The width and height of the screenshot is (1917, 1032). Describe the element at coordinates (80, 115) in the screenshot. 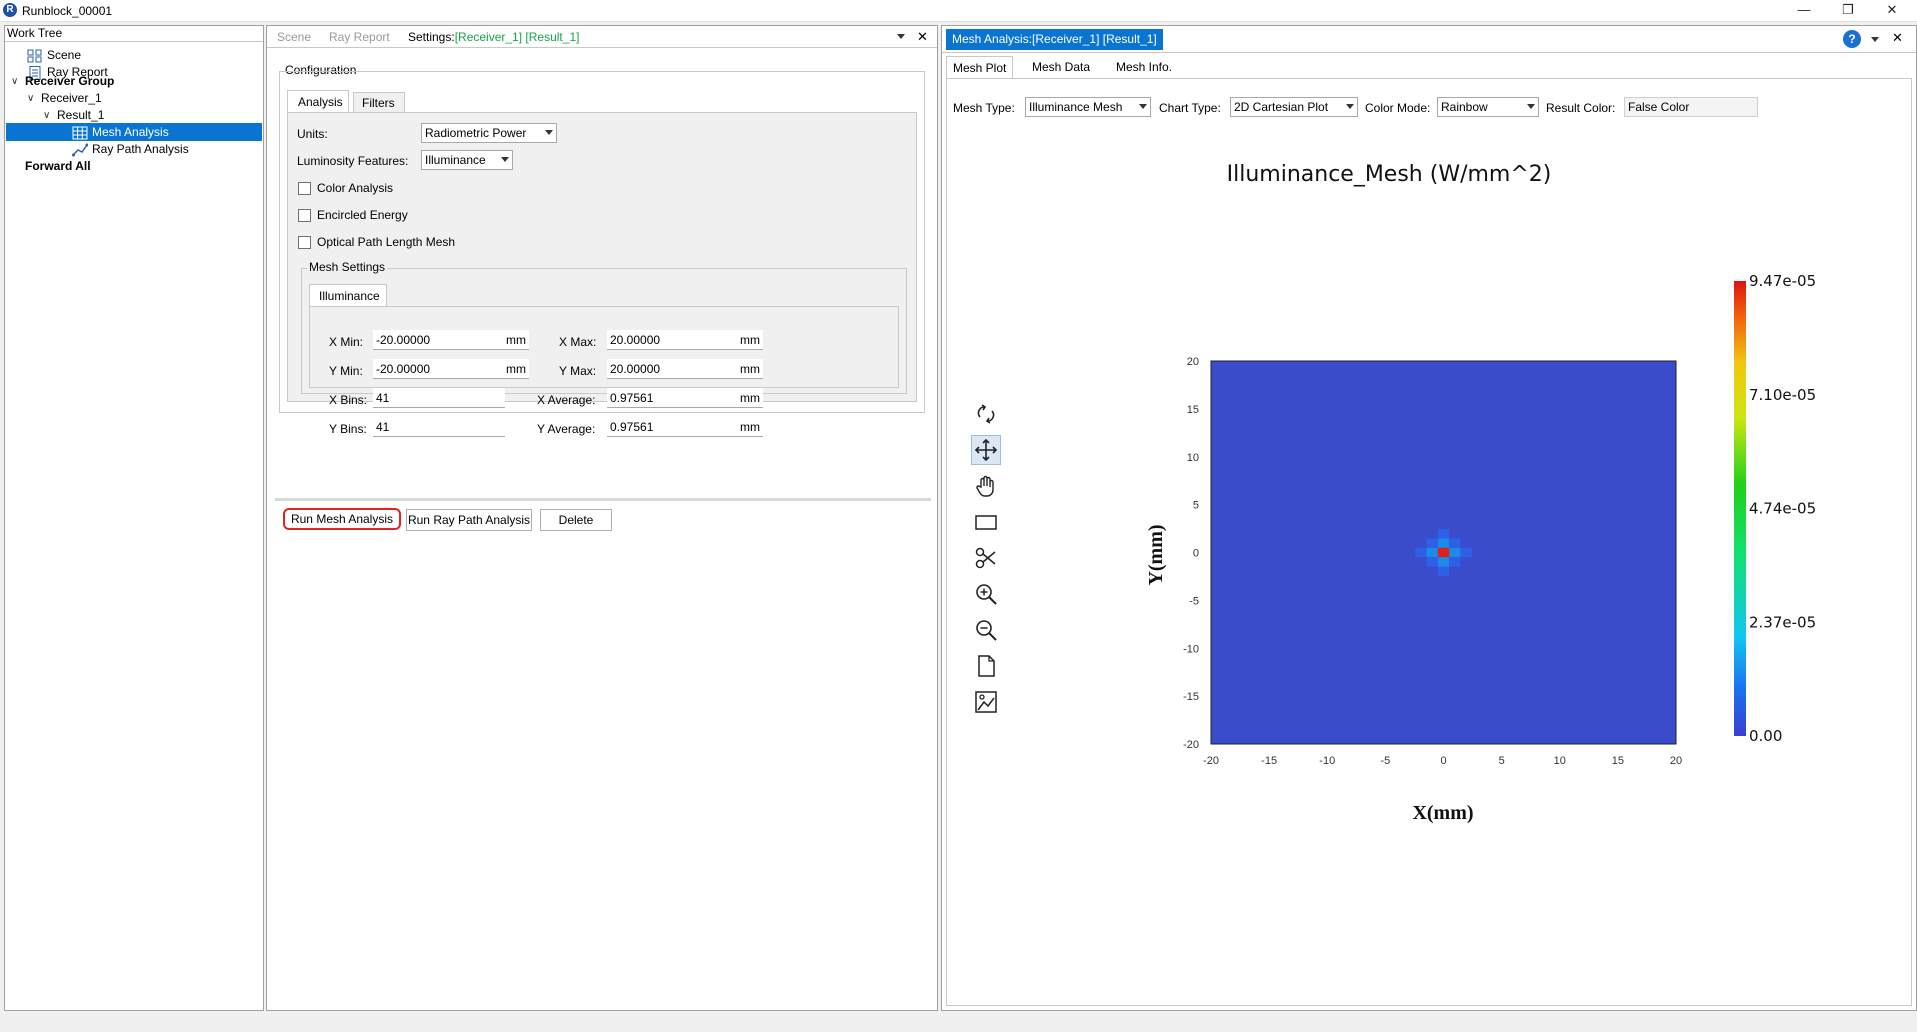

I see `tree-item-result-1: Result_1` at that location.